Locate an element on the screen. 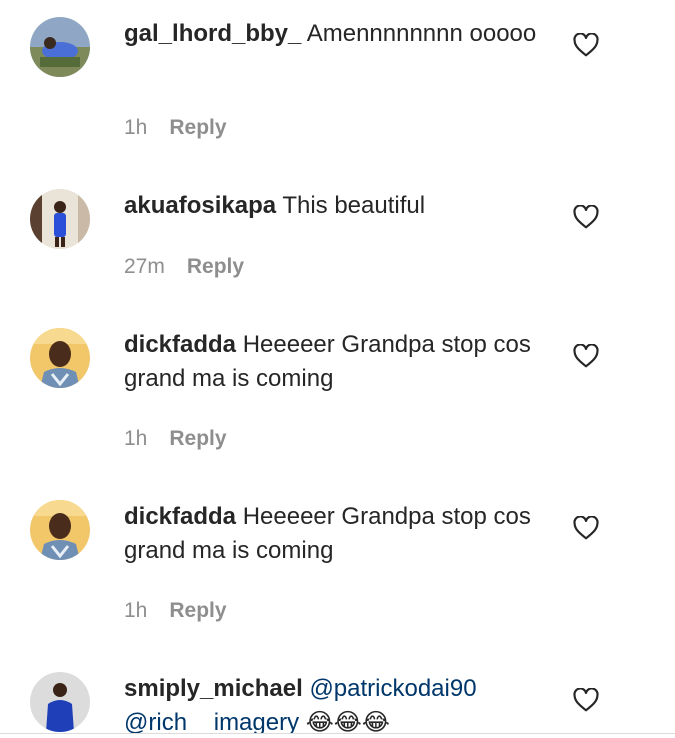  comment-text: gal_lhord_bby_ Amennnnnnnn ooooo is located at coordinates (334, 34).